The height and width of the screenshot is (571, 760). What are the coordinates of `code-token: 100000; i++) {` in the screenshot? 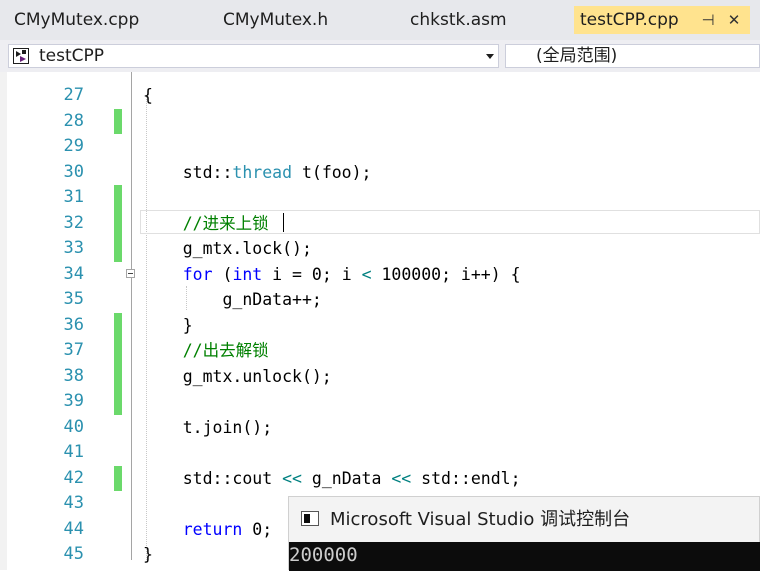 It's located at (446, 274).